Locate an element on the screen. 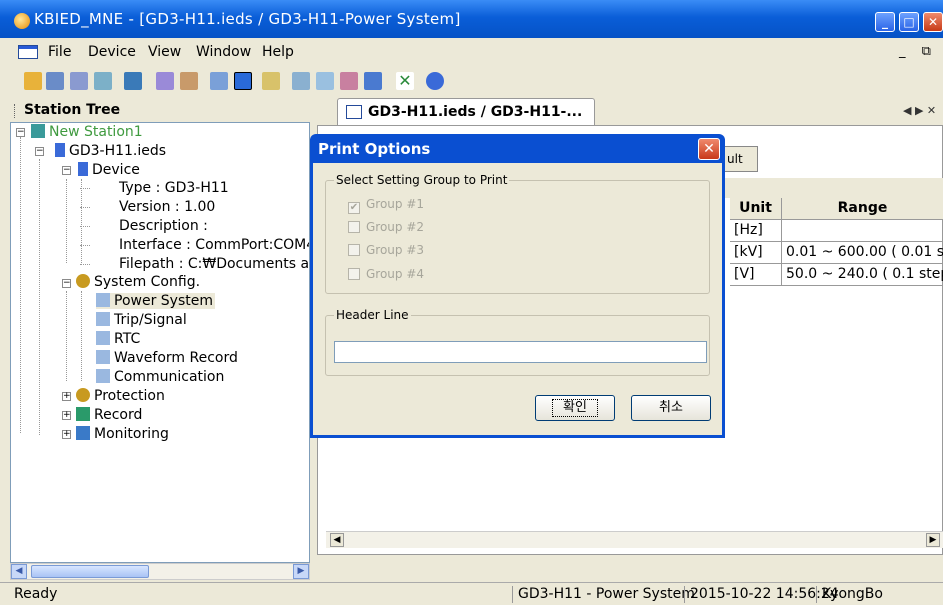 The image size is (943, 605). window-icon is located at coordinates (301, 81).